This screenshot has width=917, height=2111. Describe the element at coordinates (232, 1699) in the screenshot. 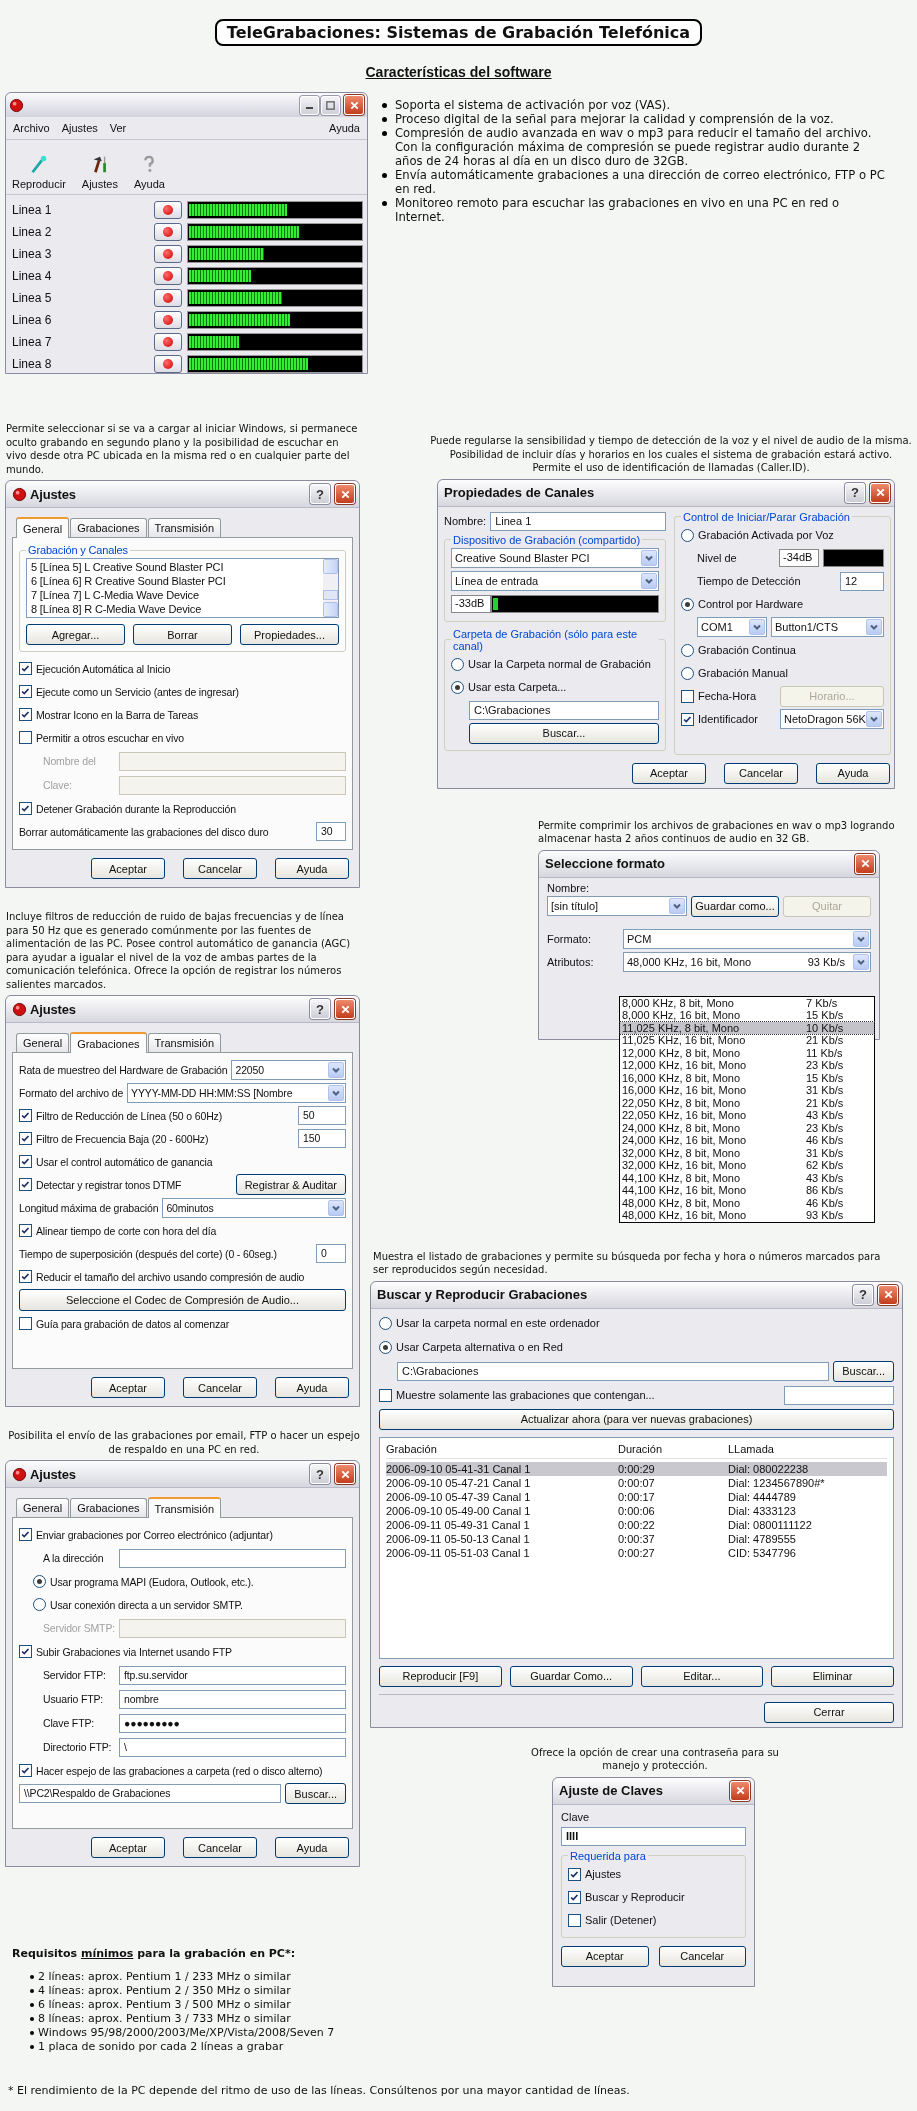

I see `input-field: nombre` at that location.